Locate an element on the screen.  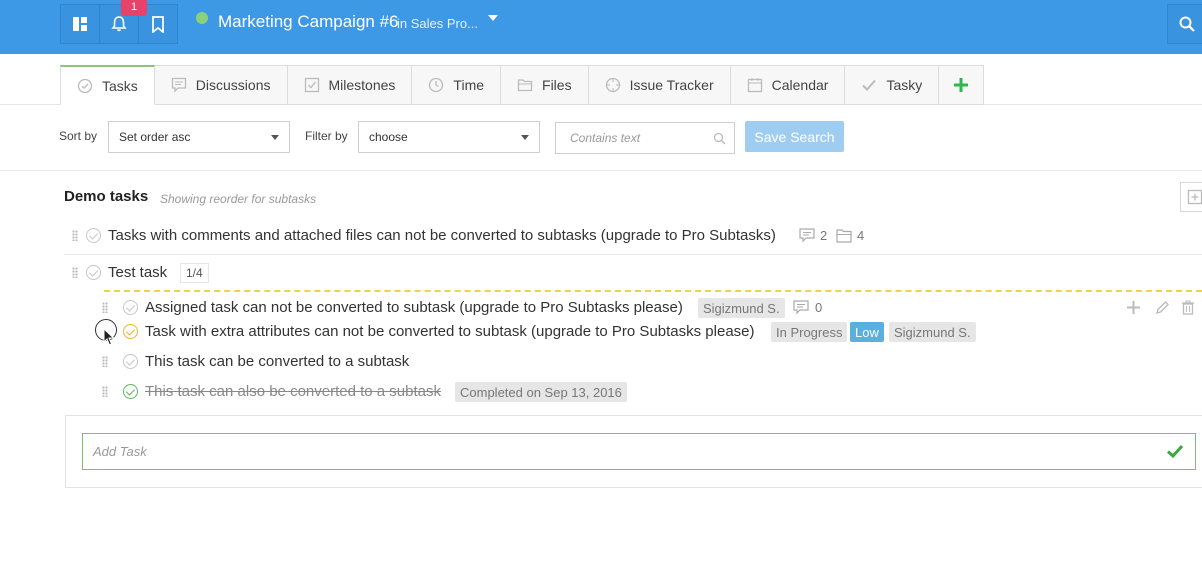
filter-label: Filter by is located at coordinates (326, 136).